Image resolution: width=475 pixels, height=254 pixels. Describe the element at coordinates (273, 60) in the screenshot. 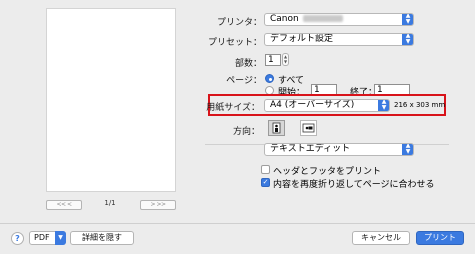

I see `copies-field: 1` at that location.